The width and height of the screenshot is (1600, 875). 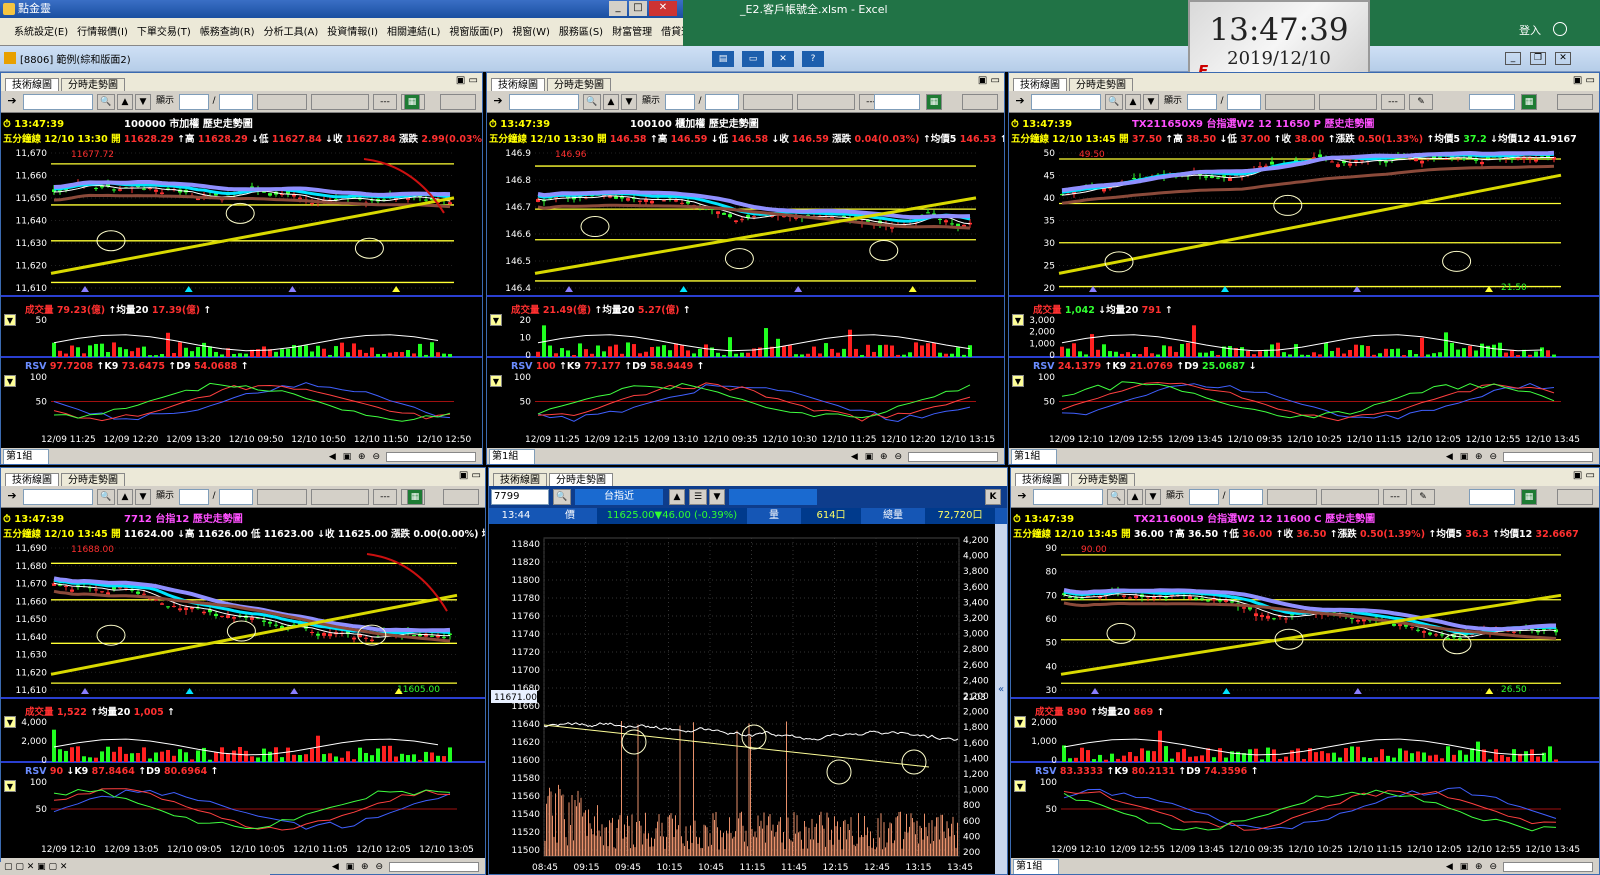 What do you see at coordinates (531, 30) in the screenshot?
I see `menu-item: 視窗(W)` at bounding box center [531, 30].